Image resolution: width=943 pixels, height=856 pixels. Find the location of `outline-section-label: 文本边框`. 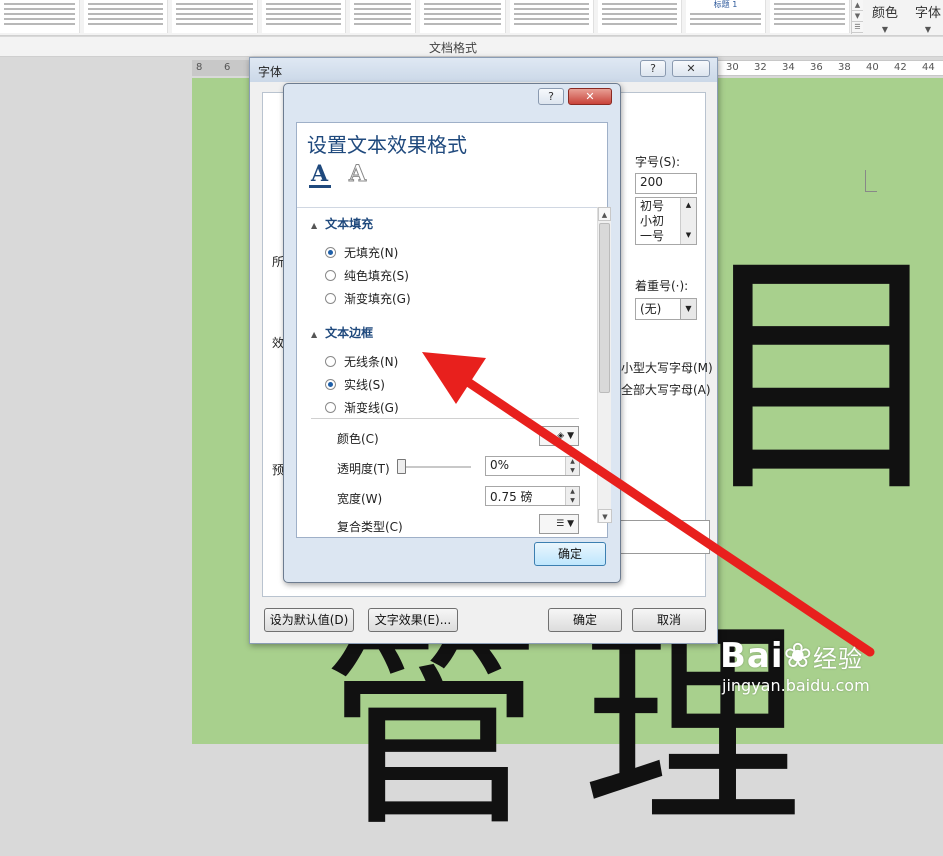

outline-section-label: 文本边框 is located at coordinates (349, 333).